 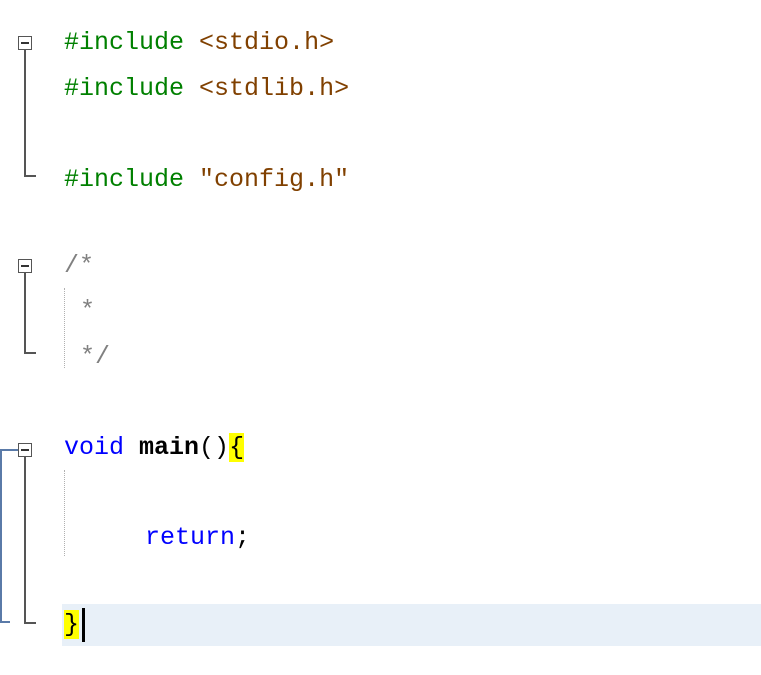 I want to click on code-line-8: */, so click(x=95, y=357).